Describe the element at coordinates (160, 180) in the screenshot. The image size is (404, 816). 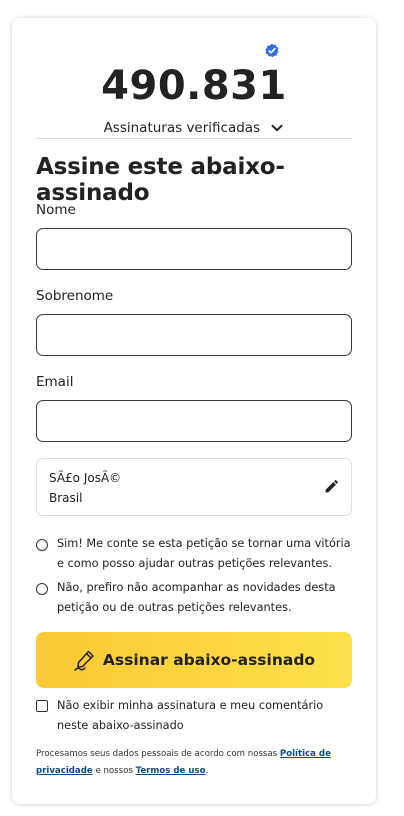
I see `form-title: Assine este abaixo-assinado` at that location.